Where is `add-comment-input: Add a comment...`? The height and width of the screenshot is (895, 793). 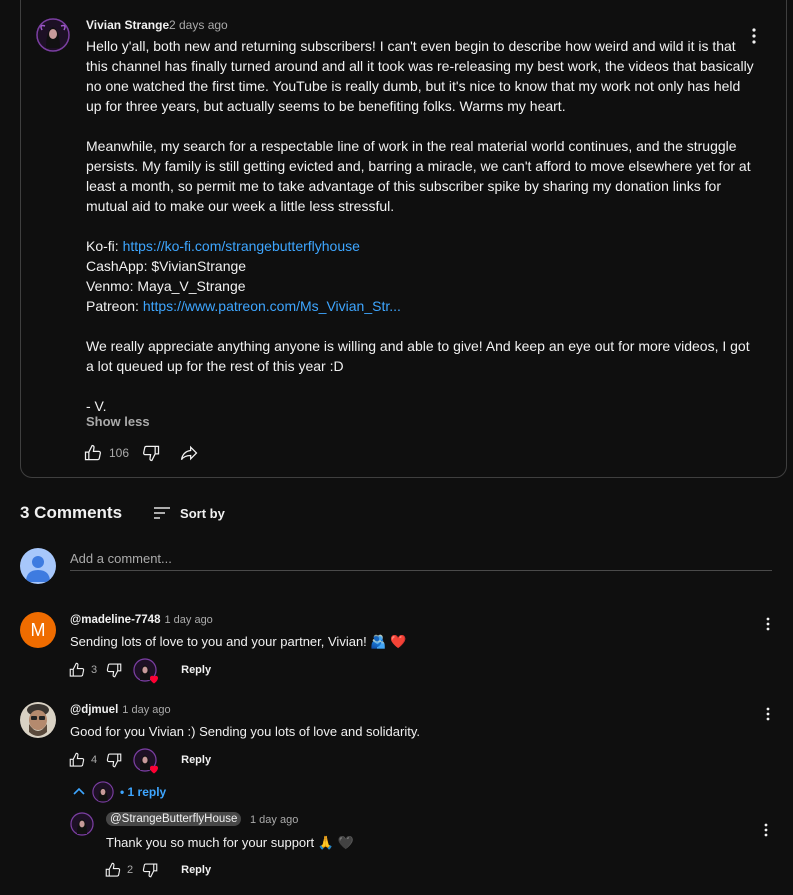 add-comment-input: Add a comment... is located at coordinates (421, 559).